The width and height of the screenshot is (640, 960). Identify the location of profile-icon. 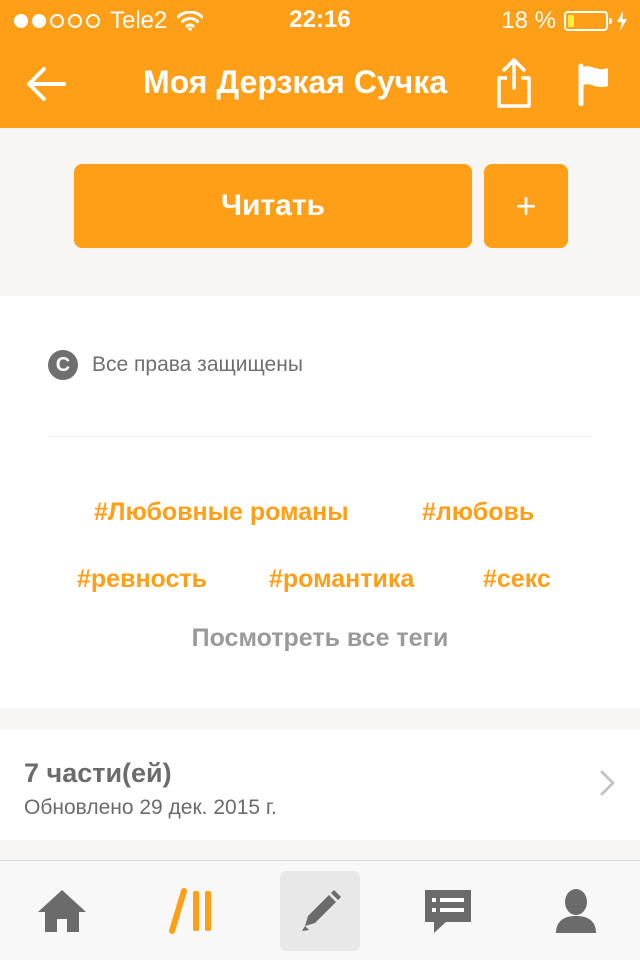
(576, 911).